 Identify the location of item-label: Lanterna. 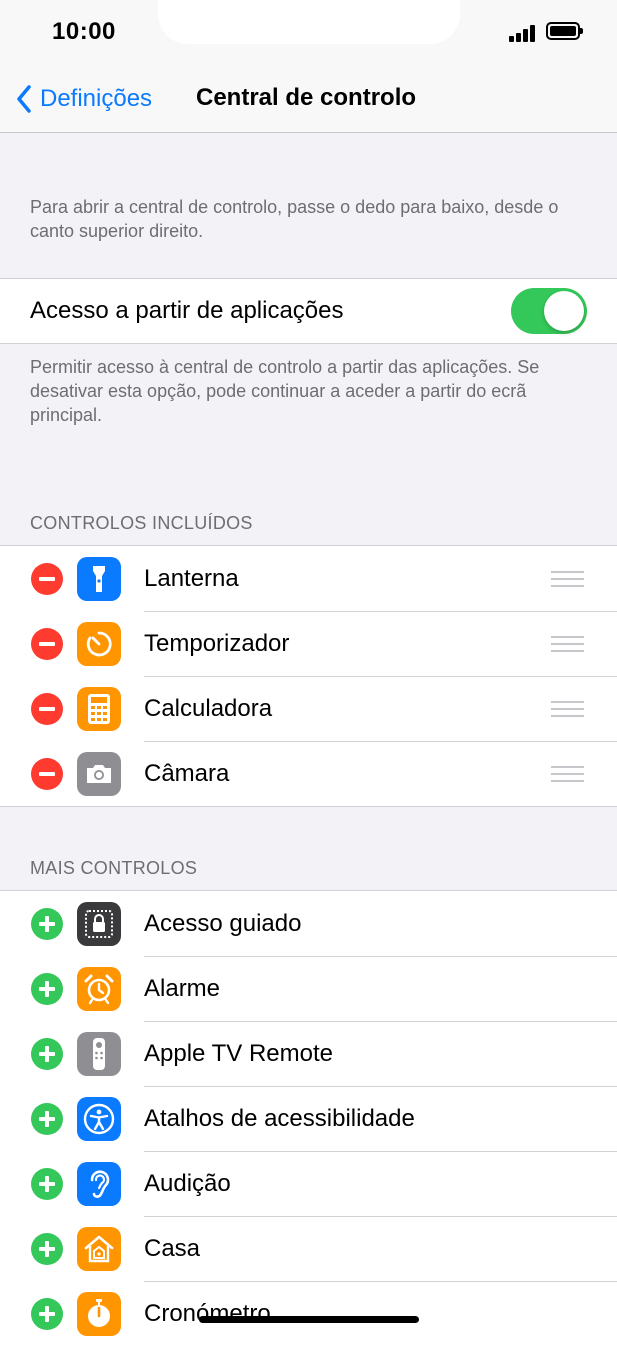
(191, 578).